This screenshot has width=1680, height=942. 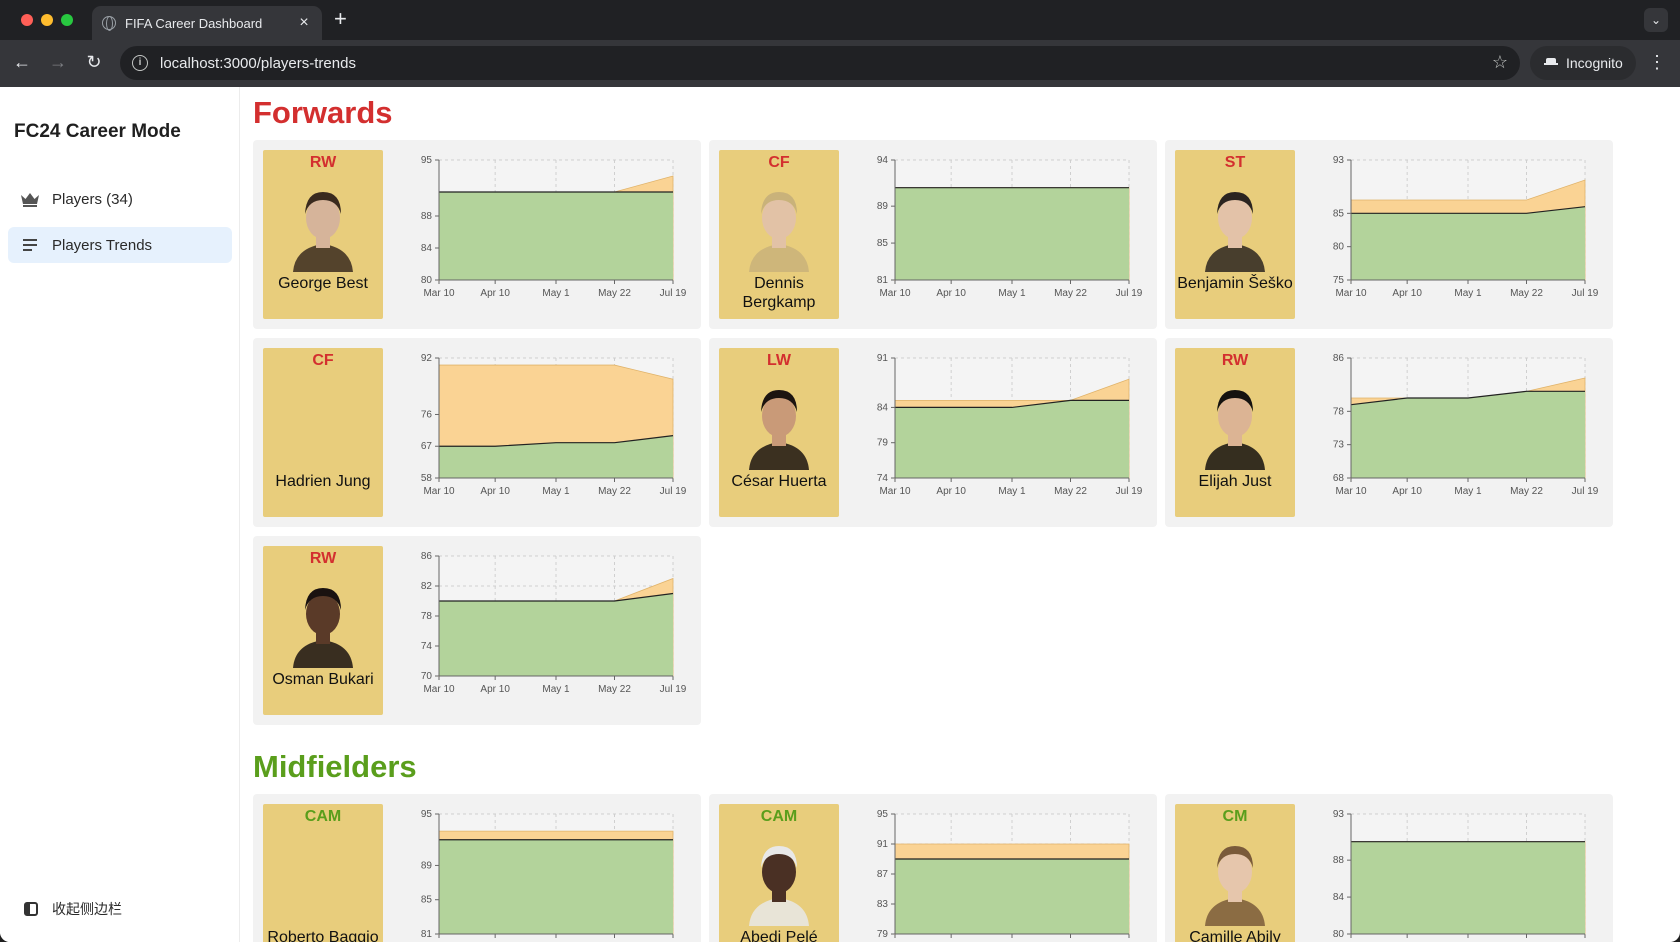 I want to click on y-tick-label: 95, so click(x=427, y=160).